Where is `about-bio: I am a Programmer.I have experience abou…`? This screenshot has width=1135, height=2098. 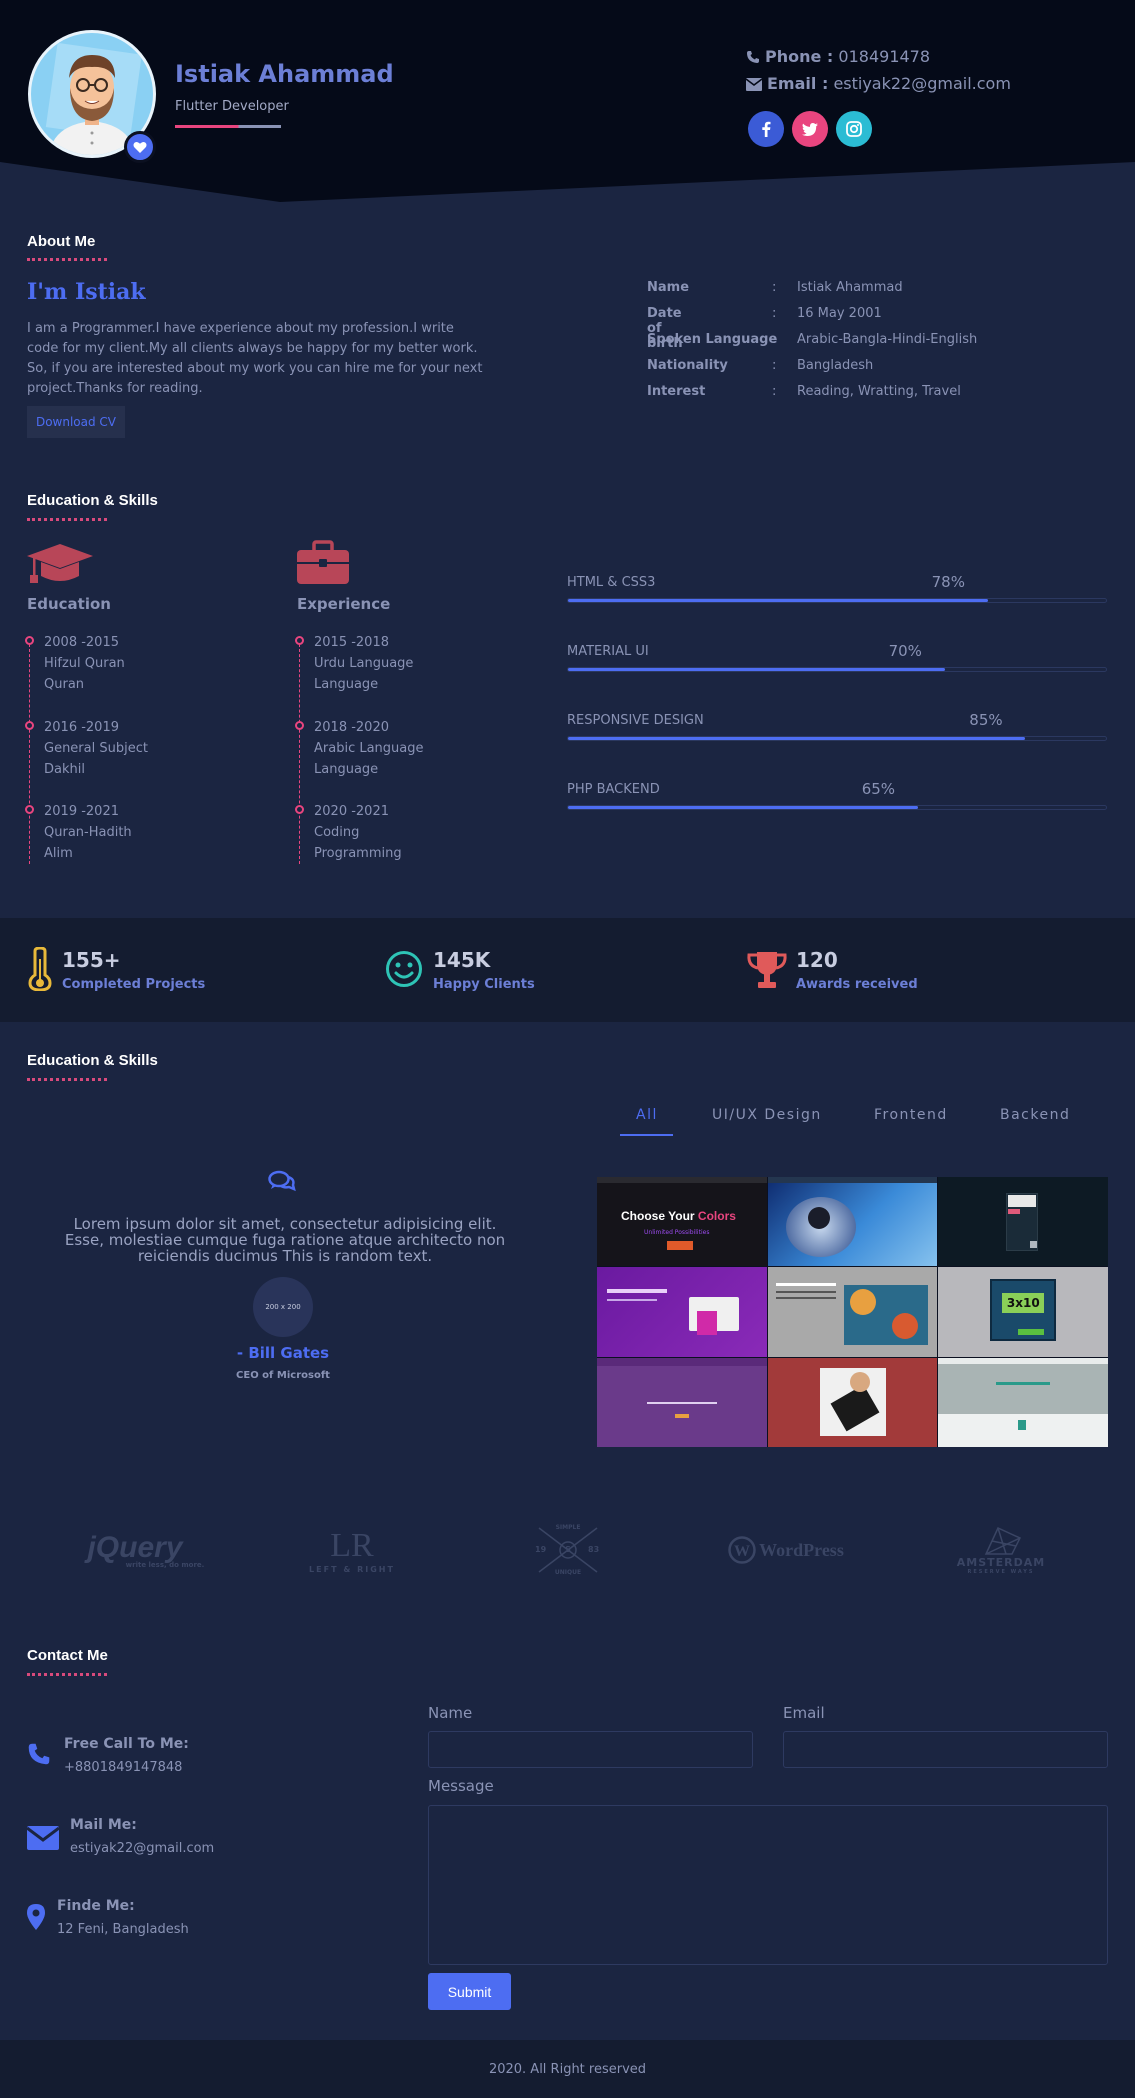
about-bio: I am a Programmer.I have experience abou… is located at coordinates (255, 358).